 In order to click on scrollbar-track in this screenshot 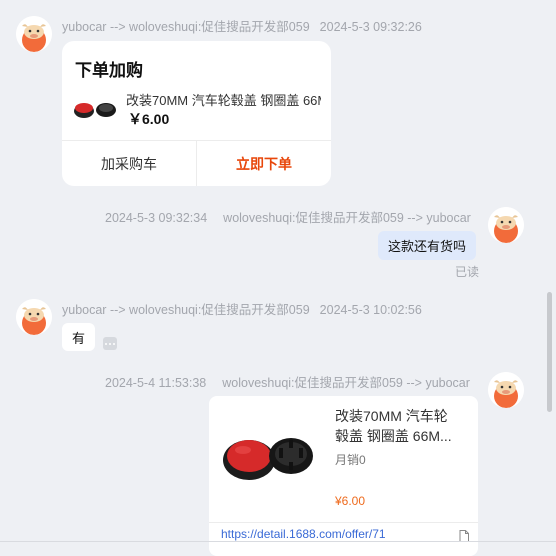, I will do `click(549, 272)`.